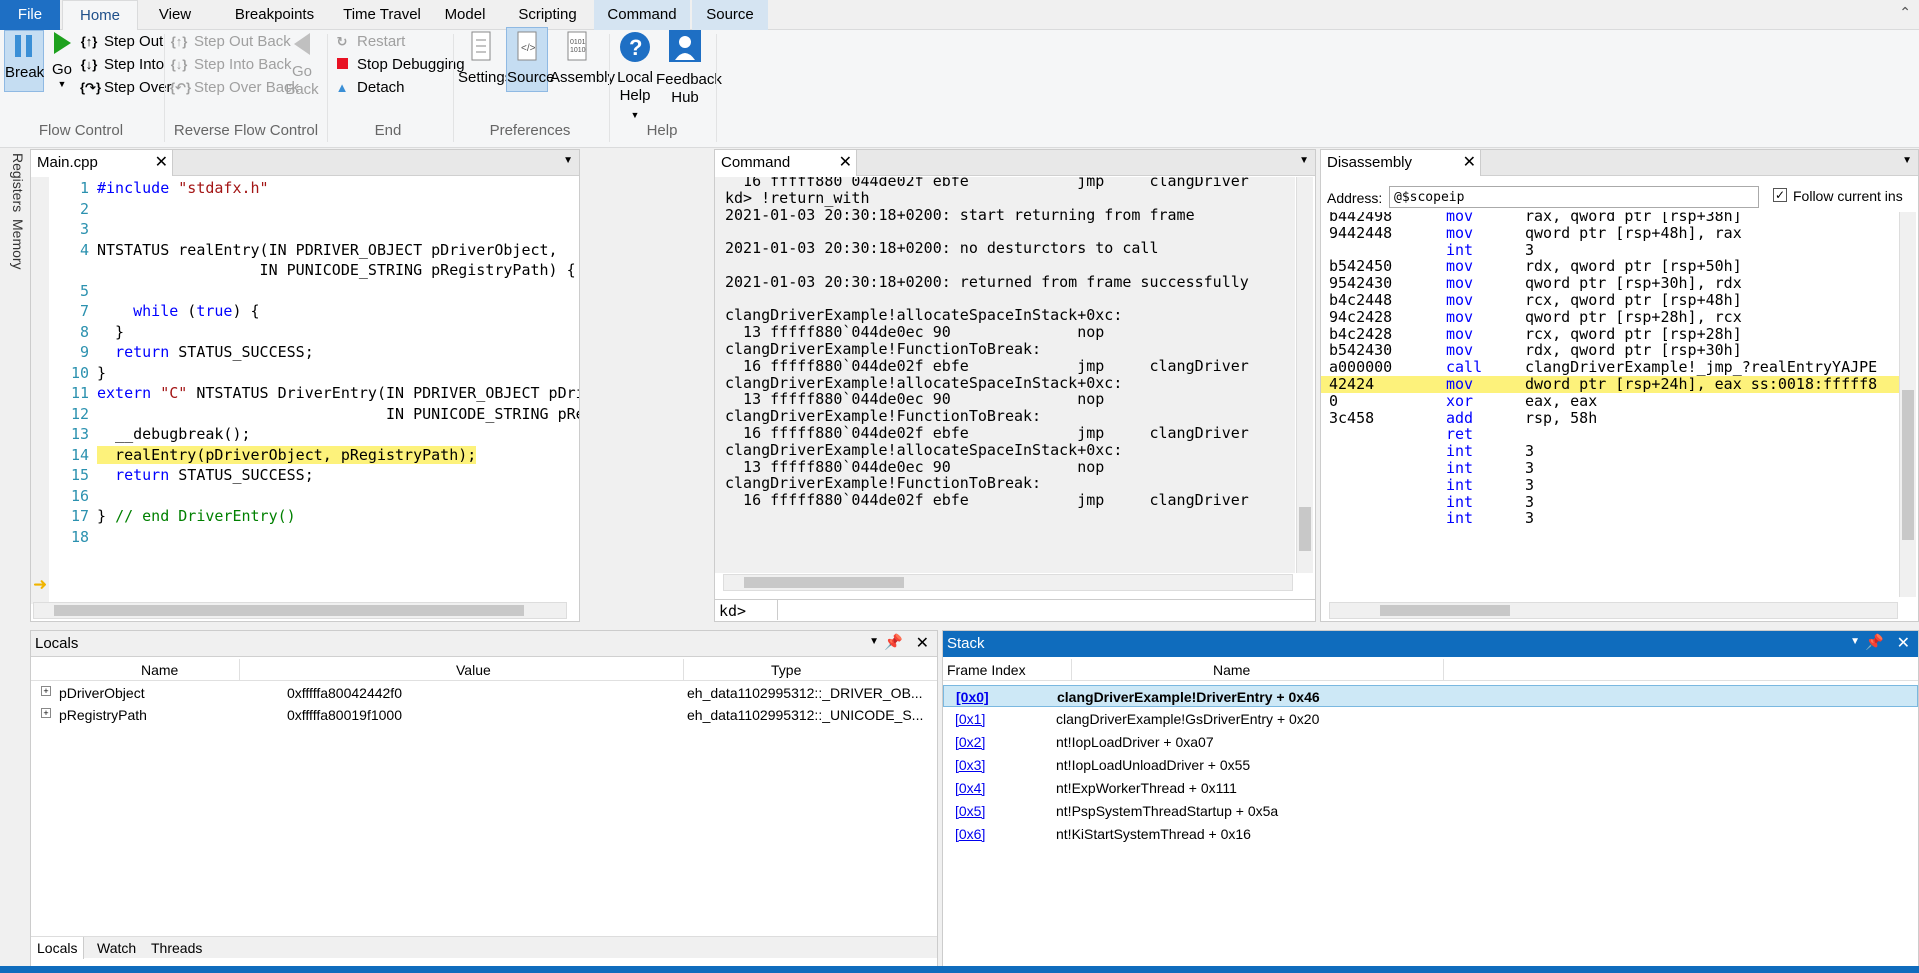  Describe the element at coordinates (1611, 283) in the screenshot. I see `disassembly-row: 9542430 mov qword ptr [rsp+30h], rdx` at that location.